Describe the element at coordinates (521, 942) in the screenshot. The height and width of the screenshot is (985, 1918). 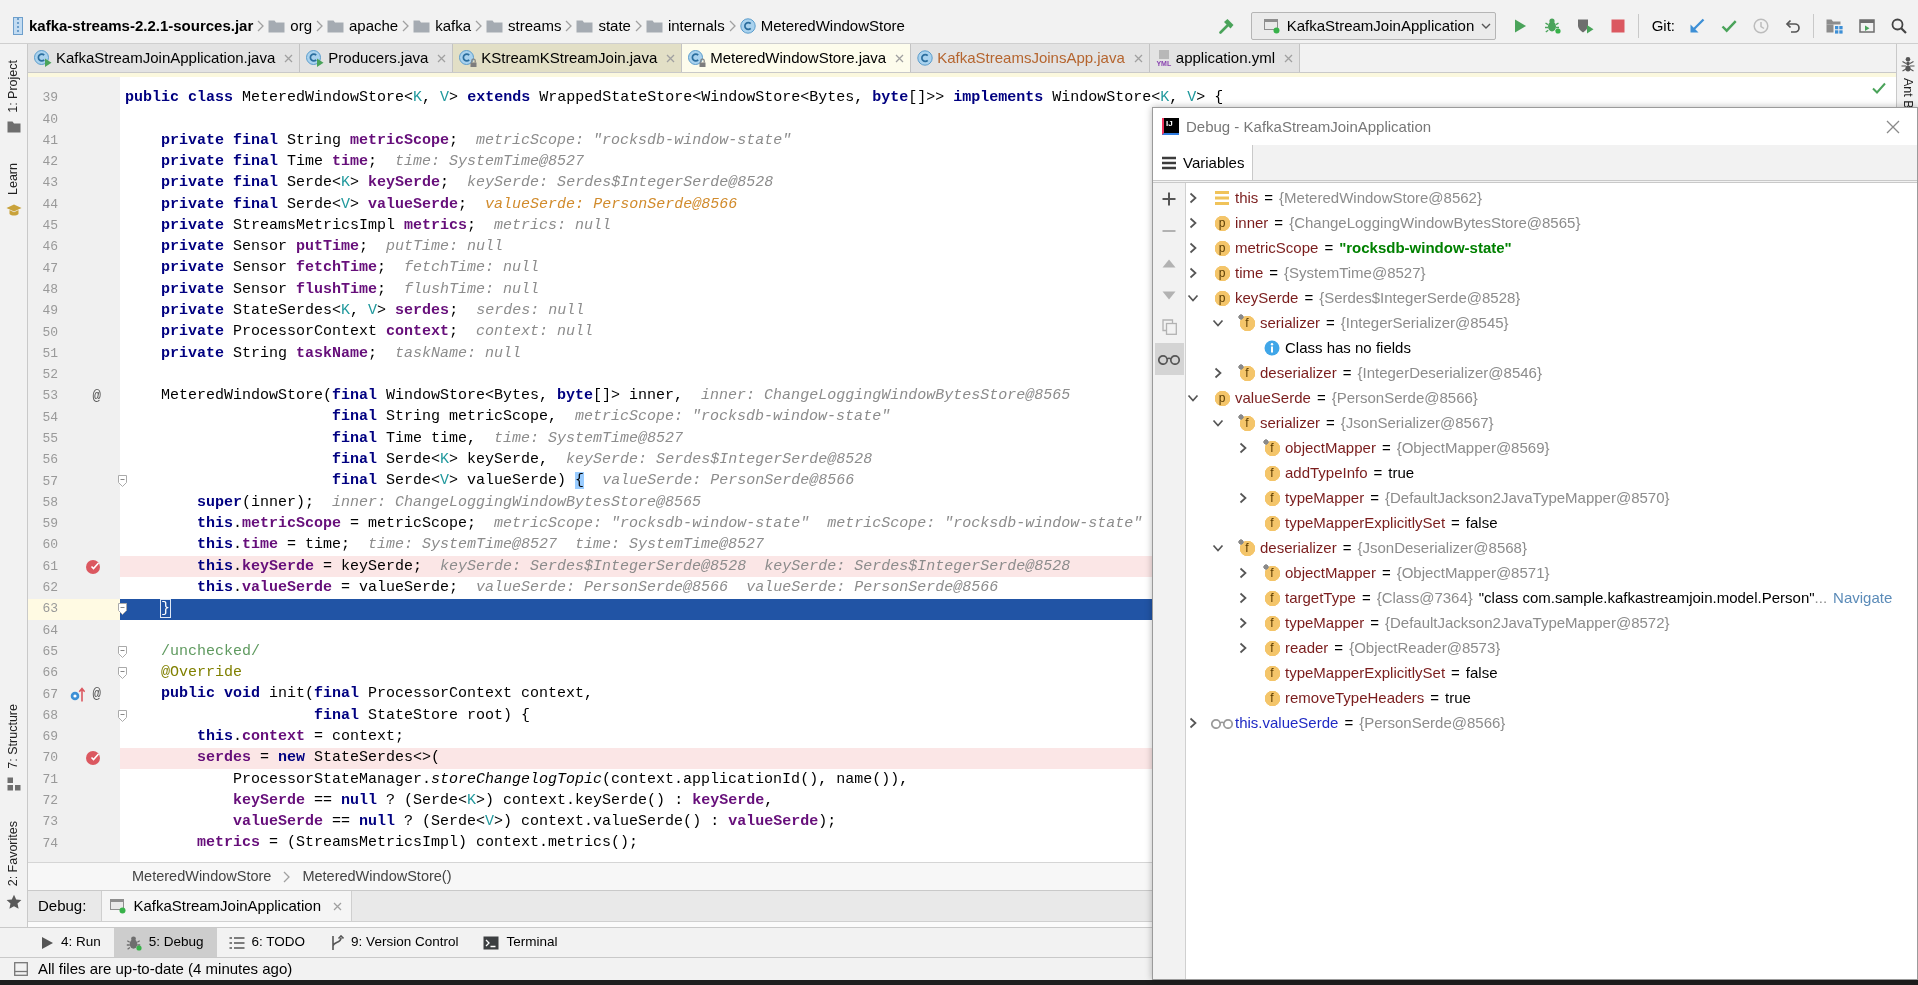
I see `tool-window-button: Terminal` at that location.